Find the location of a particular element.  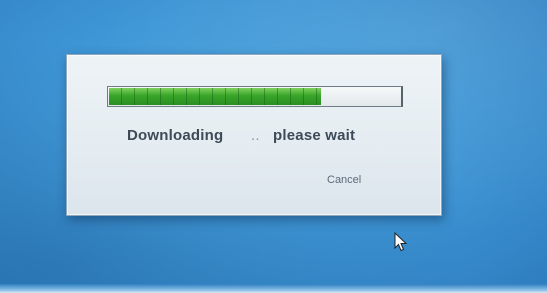

status-downloading-text: Downloading is located at coordinates (175, 135).